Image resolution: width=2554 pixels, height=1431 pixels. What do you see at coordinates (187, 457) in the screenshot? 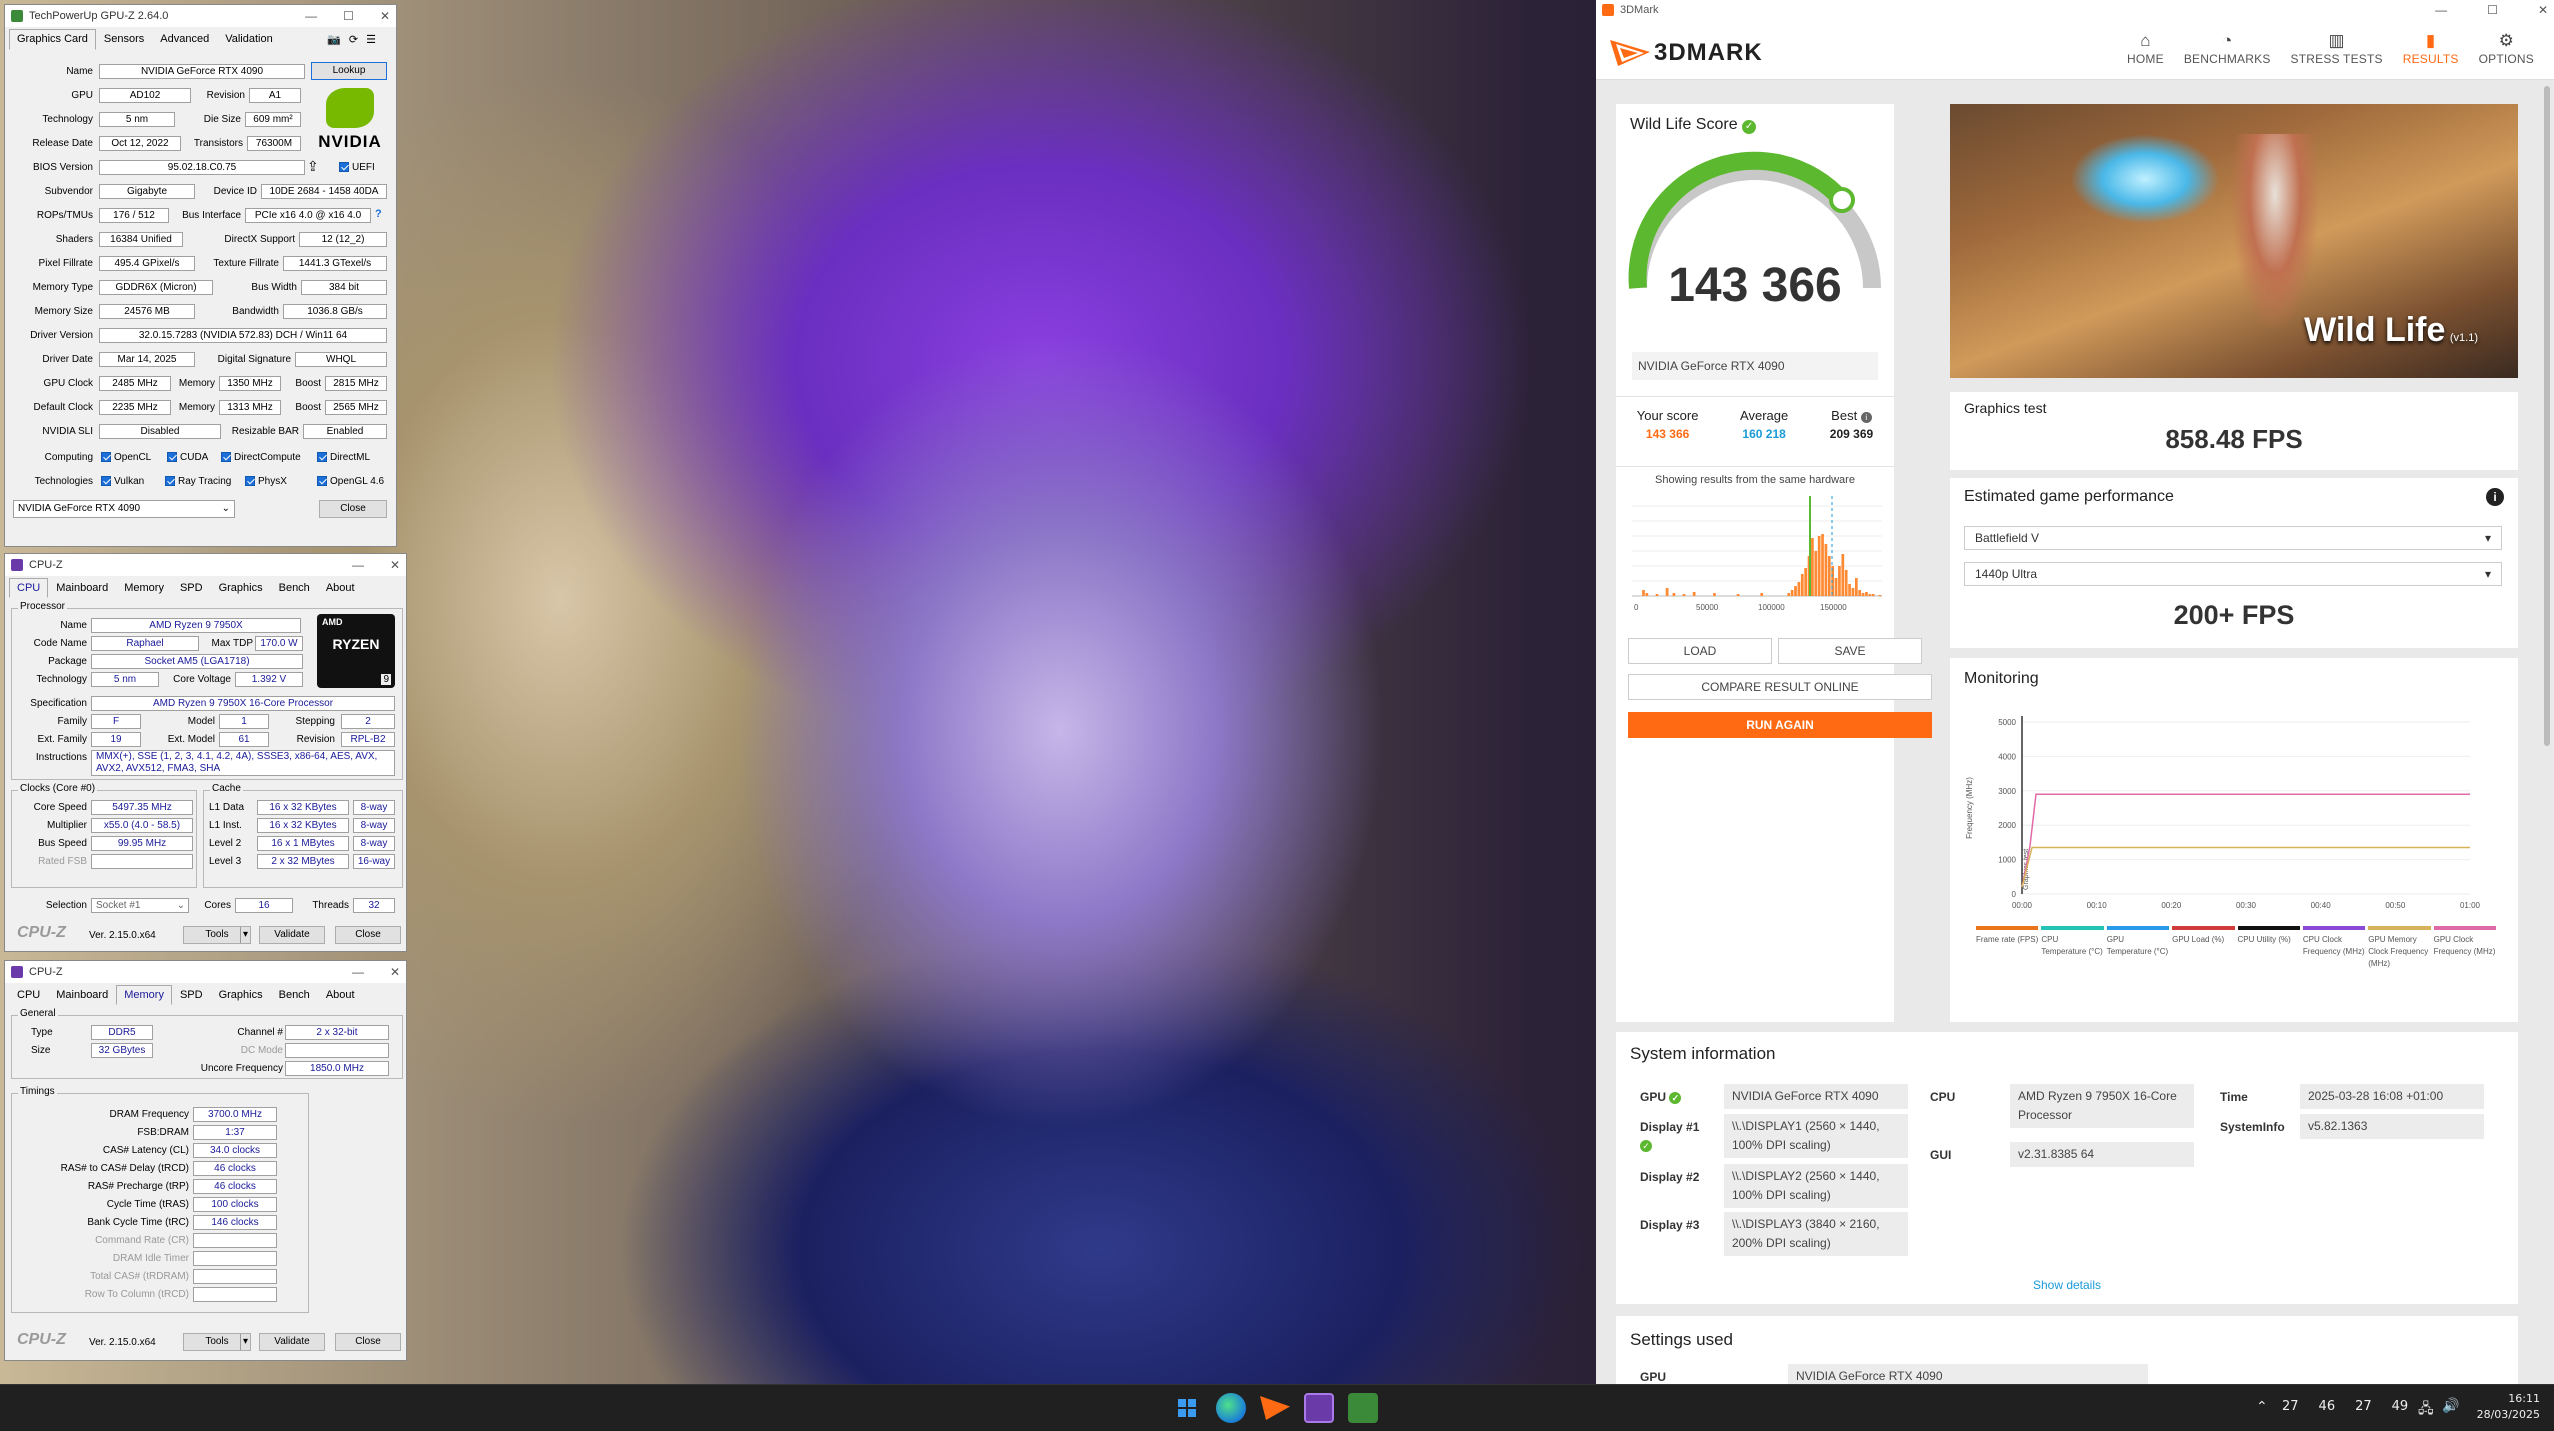
I see `cuda-checkbox: CUDA` at bounding box center [187, 457].